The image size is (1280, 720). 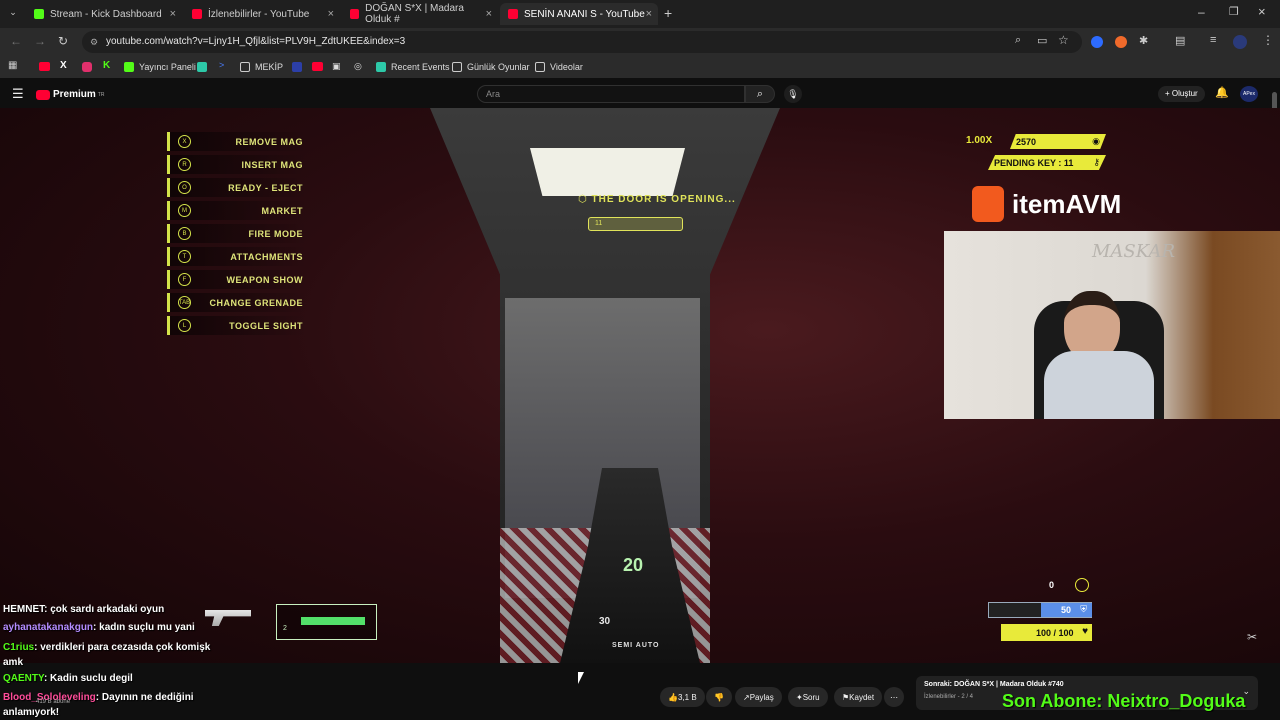 I want to click on rifle-icon, so click(x=333, y=621).